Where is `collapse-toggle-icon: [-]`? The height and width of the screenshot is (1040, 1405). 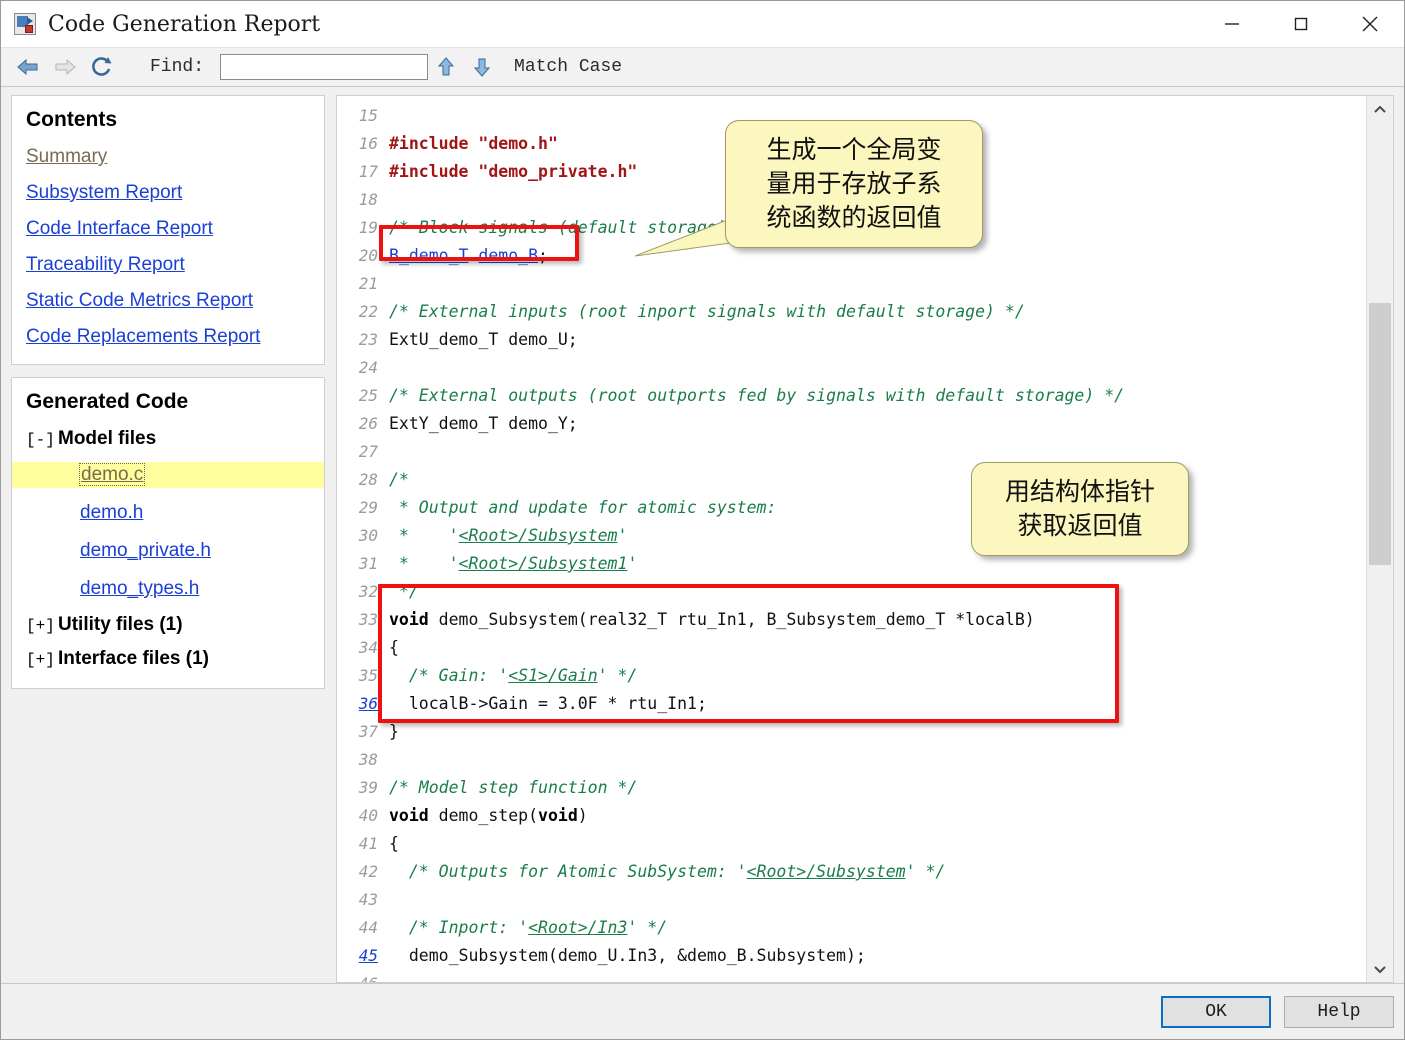
collapse-toggle-icon: [-] is located at coordinates (42, 440).